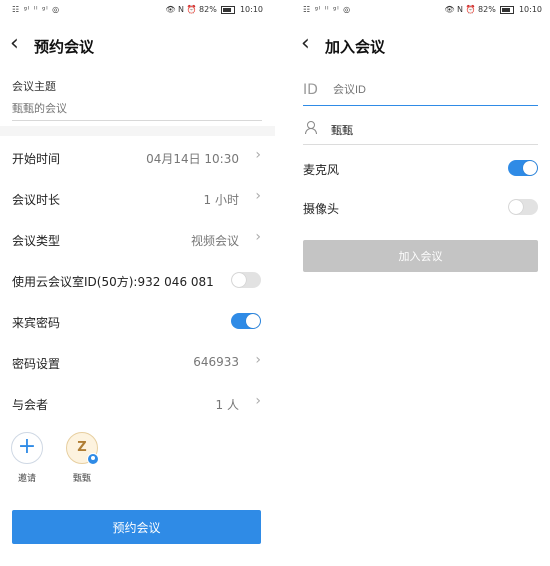  I want to click on password-setting-row: 密码设置 646933 ›, so click(137, 362).